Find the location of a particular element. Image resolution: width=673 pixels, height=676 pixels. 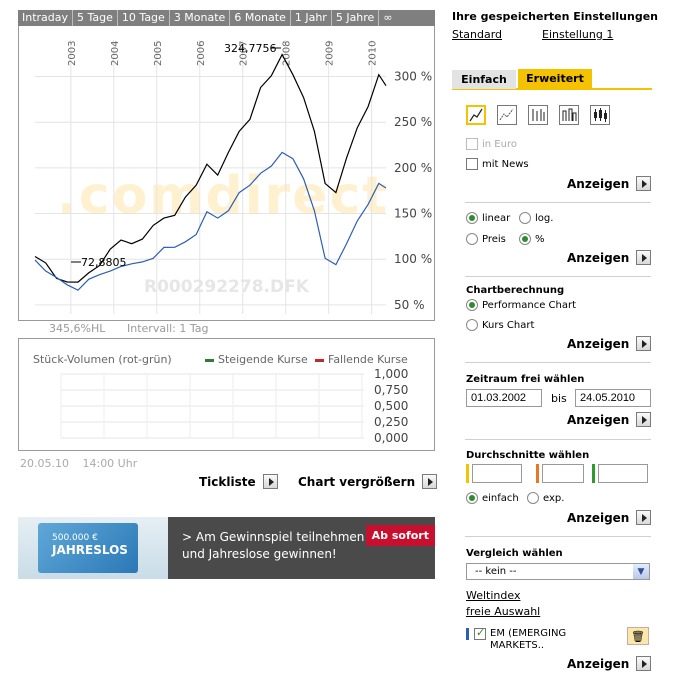

show-button-6: Anzeigen is located at coordinates (609, 663).